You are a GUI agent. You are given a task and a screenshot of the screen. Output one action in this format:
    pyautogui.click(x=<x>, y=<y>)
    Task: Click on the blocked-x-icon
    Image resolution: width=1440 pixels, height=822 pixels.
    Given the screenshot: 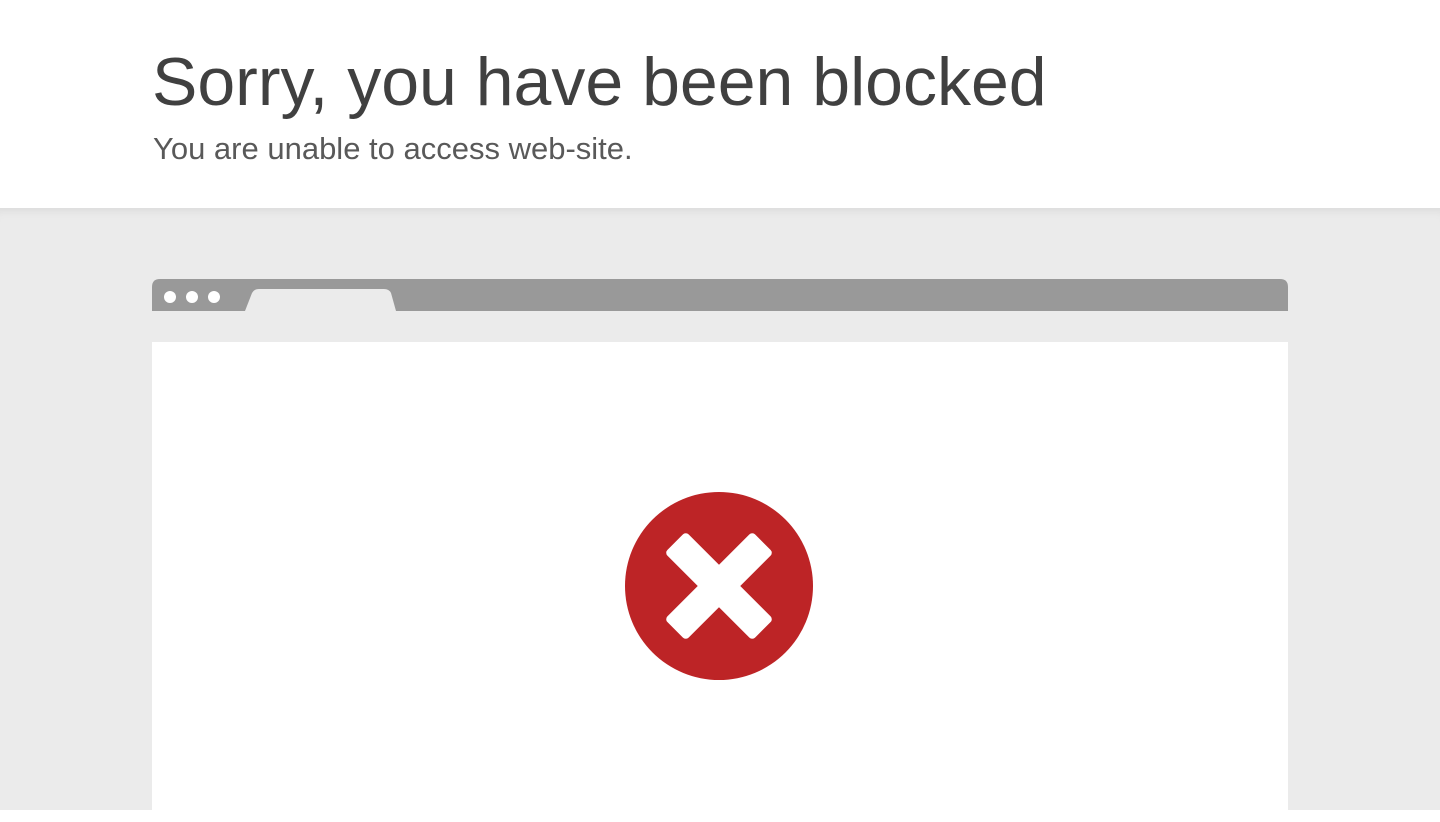 What is the action you would take?
    pyautogui.click(x=719, y=586)
    